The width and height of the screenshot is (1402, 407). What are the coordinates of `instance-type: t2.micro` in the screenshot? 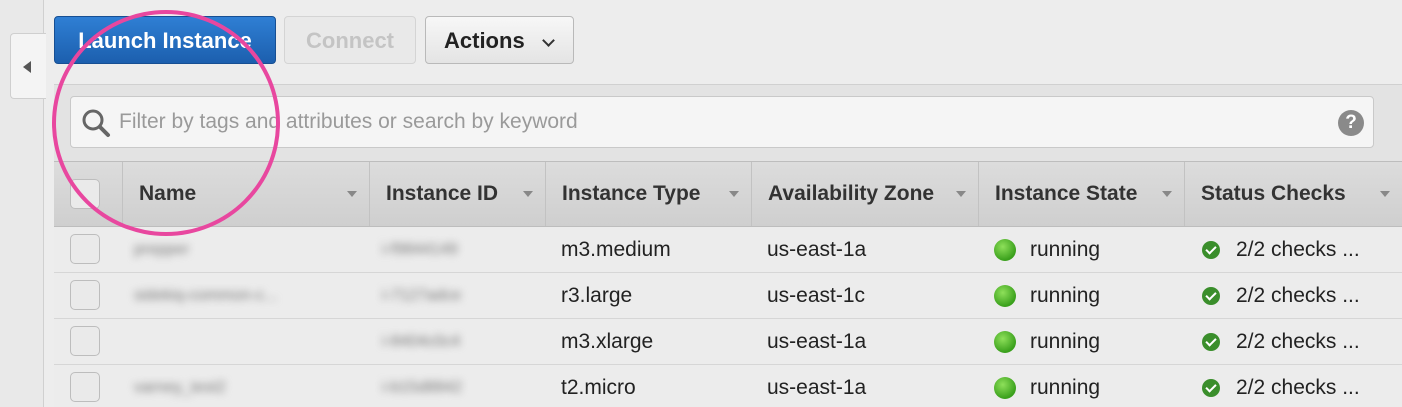 It's located at (598, 387).